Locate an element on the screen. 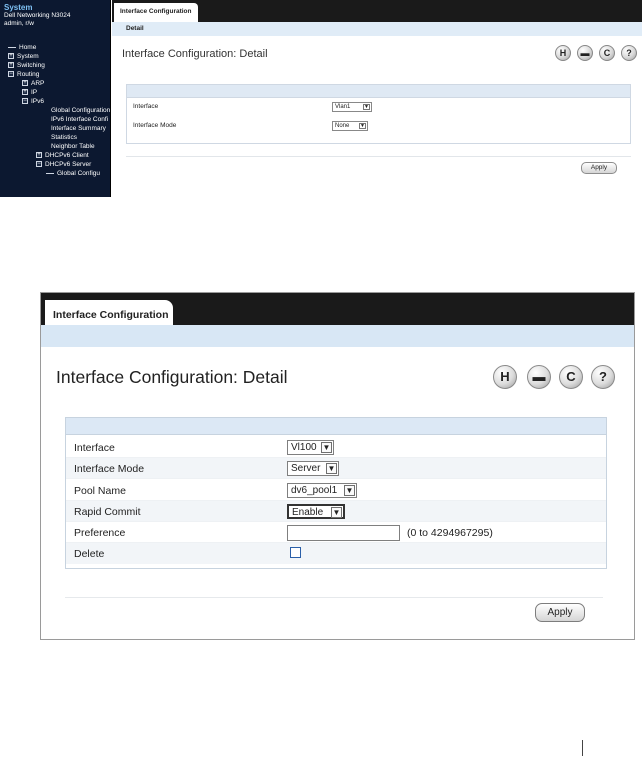 This screenshot has width=642, height=758. field-label: Rapid Commit is located at coordinates (107, 512).